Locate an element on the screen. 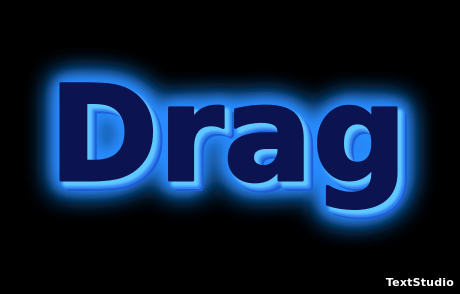 The image size is (460, 294). watermark-logo: TextStudio is located at coordinates (419, 282).